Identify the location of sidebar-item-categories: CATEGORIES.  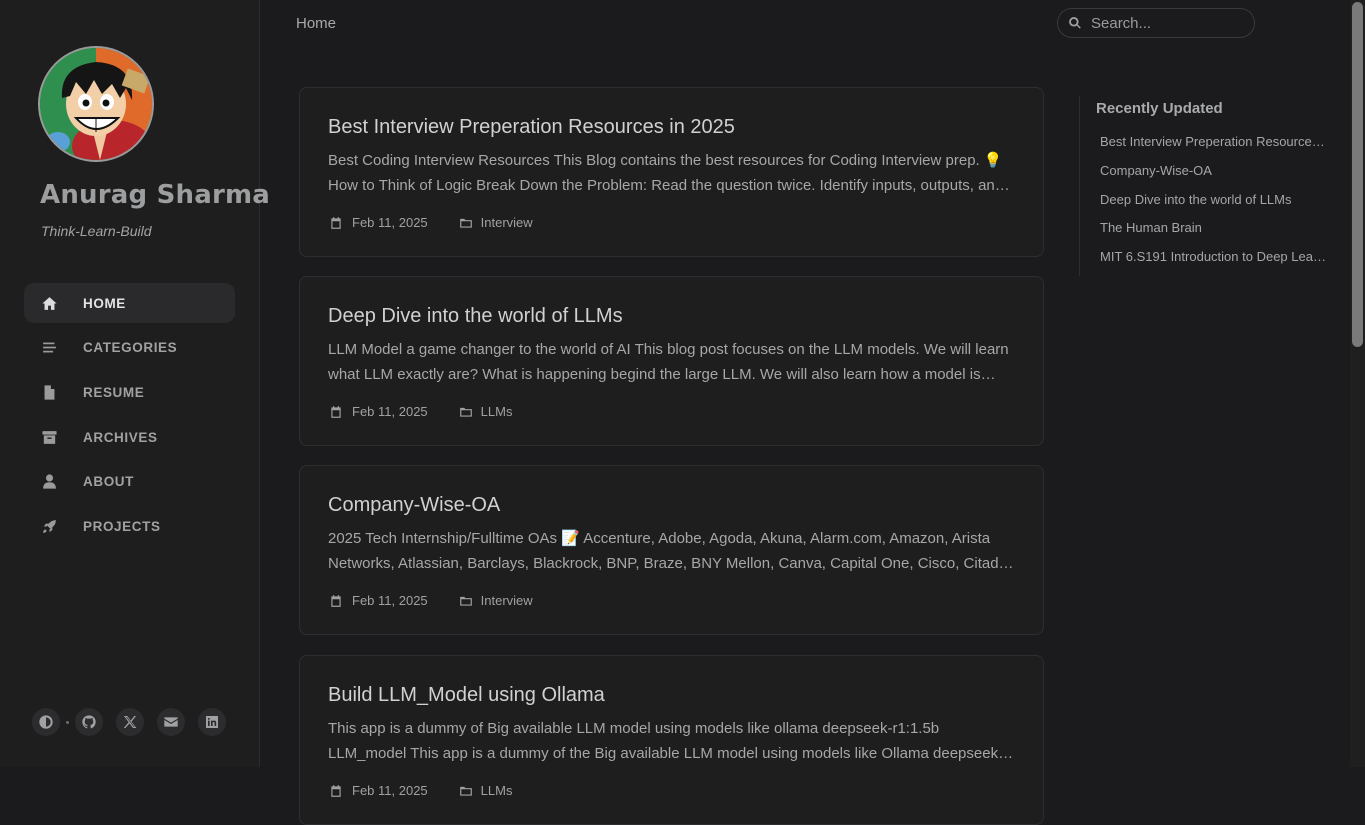
(129, 348).